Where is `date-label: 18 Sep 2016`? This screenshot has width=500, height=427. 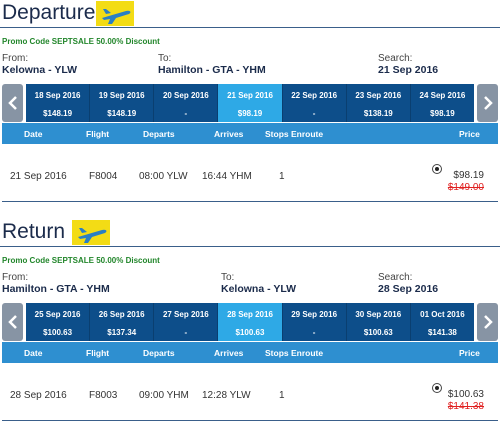 date-label: 18 Sep 2016 is located at coordinates (57, 95).